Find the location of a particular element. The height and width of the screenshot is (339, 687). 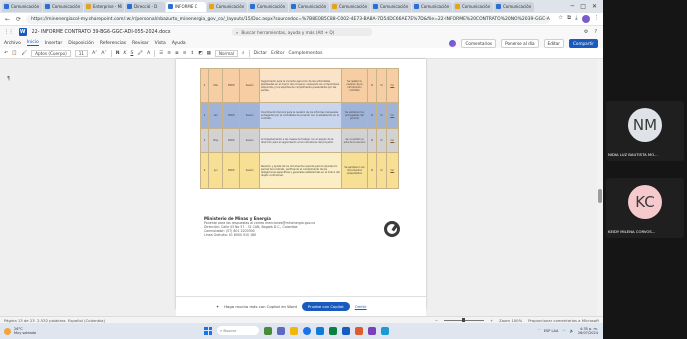

table-cell: Se aprobaron los documentos presentados is located at coordinates (354, 170).